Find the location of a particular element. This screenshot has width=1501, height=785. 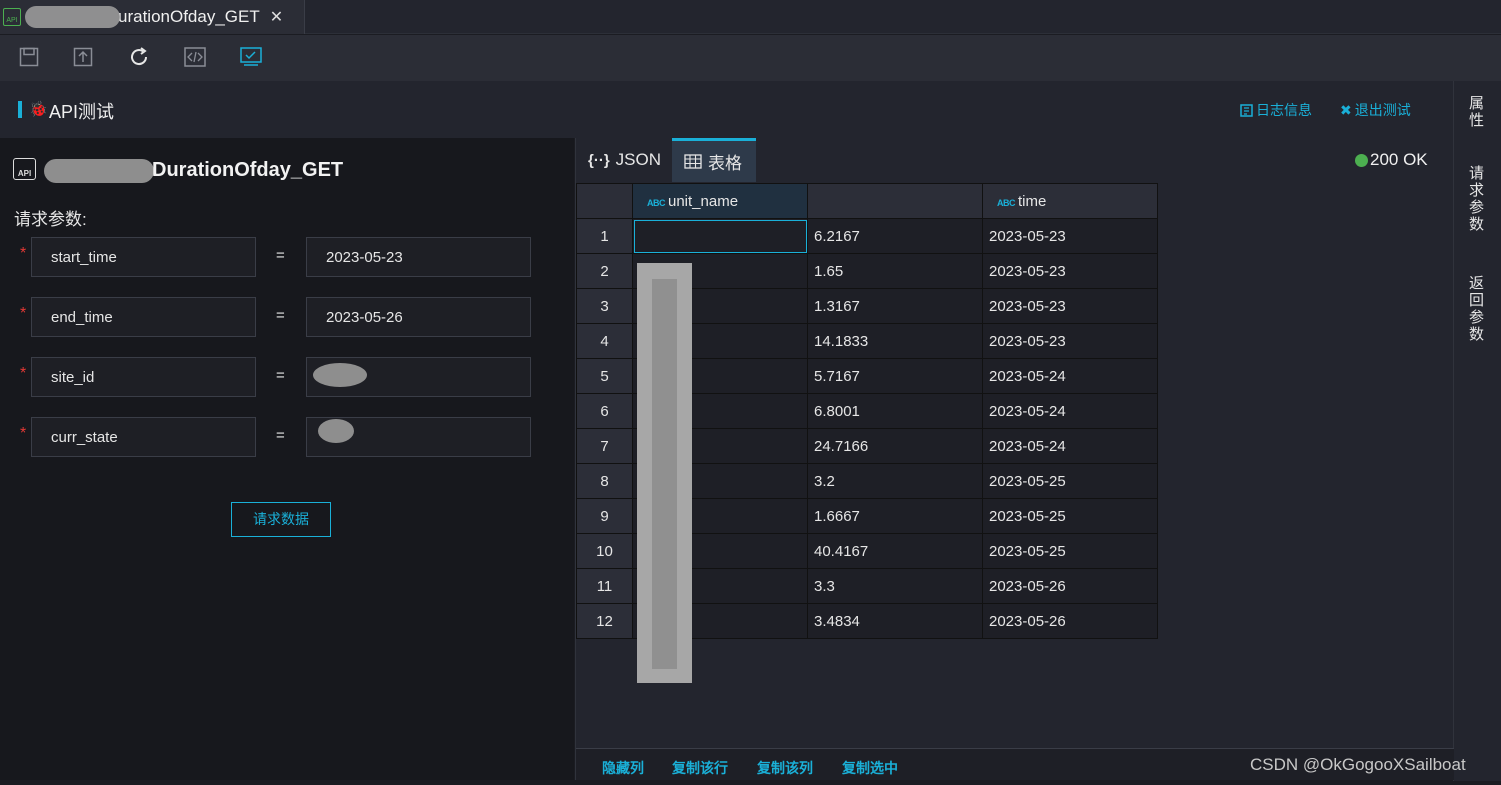

column-header-time: ABC time is located at coordinates (1070, 201).